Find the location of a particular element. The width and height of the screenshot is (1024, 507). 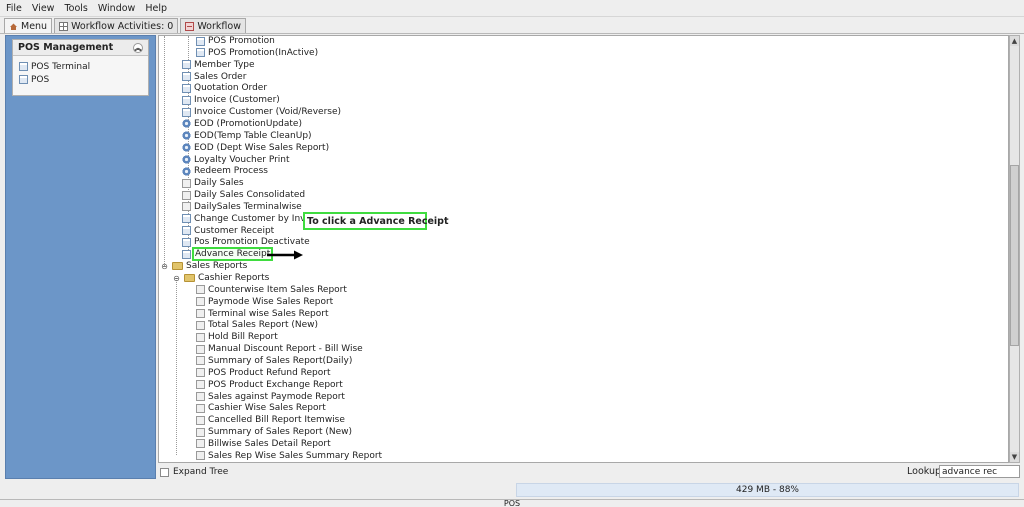

tree-item: Customer Receipt is located at coordinates (228, 231).